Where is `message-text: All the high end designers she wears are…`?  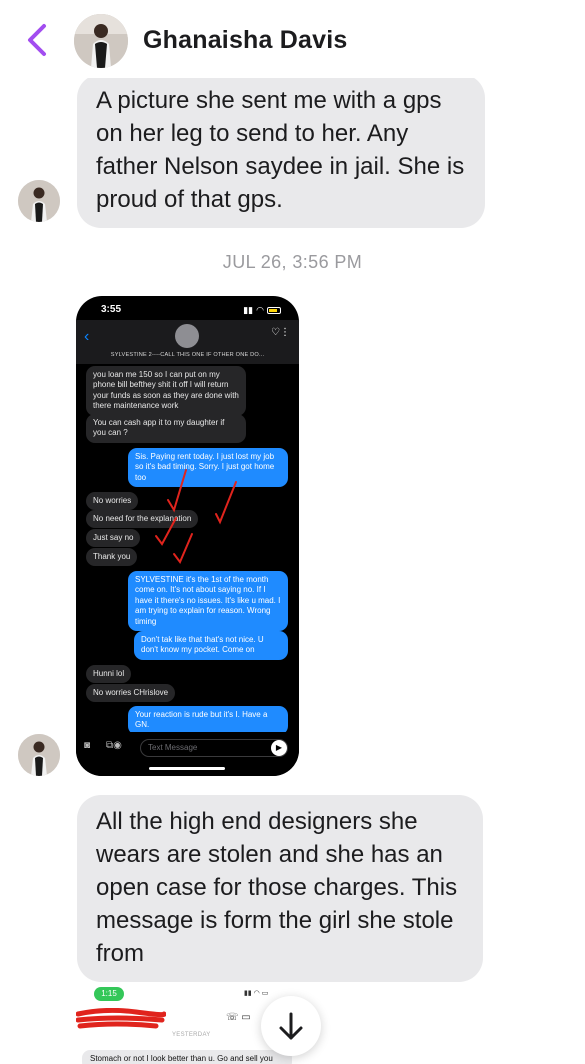
message-text: All the high end designers she wears are… is located at coordinates (277, 887).